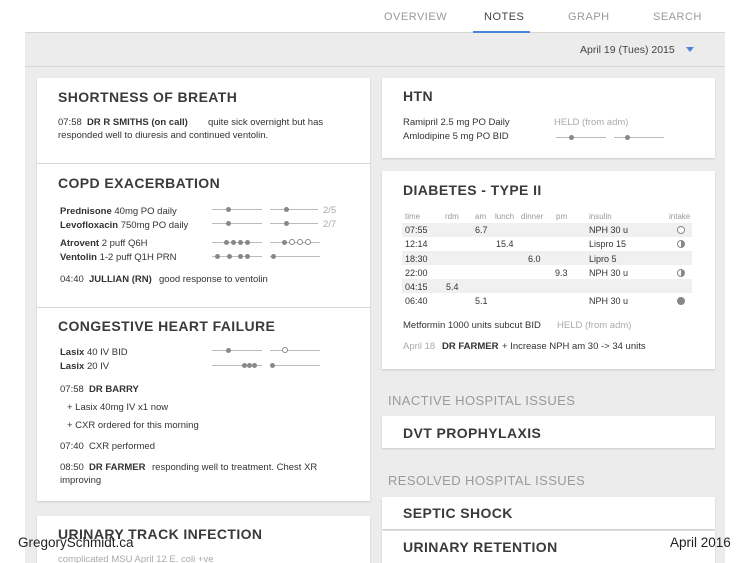 The width and height of the screenshot is (750, 563). I want to click on date-selector: April 19 (Tues) 2015, so click(627, 50).